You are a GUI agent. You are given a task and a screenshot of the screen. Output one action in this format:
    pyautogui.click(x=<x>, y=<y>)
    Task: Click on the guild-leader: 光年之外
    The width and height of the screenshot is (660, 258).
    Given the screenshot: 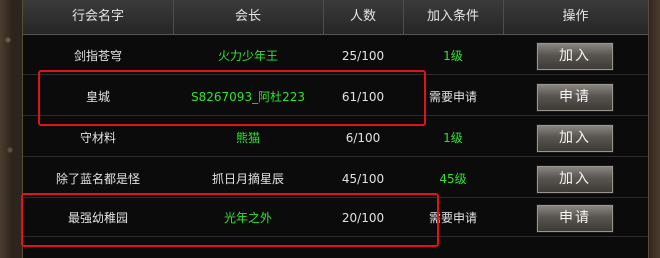 What is the action you would take?
    pyautogui.click(x=247, y=218)
    